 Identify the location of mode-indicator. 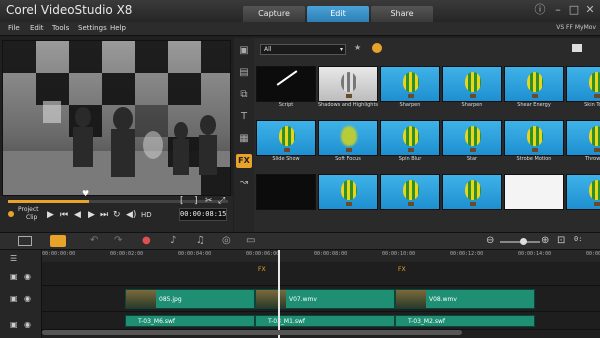
(11, 214).